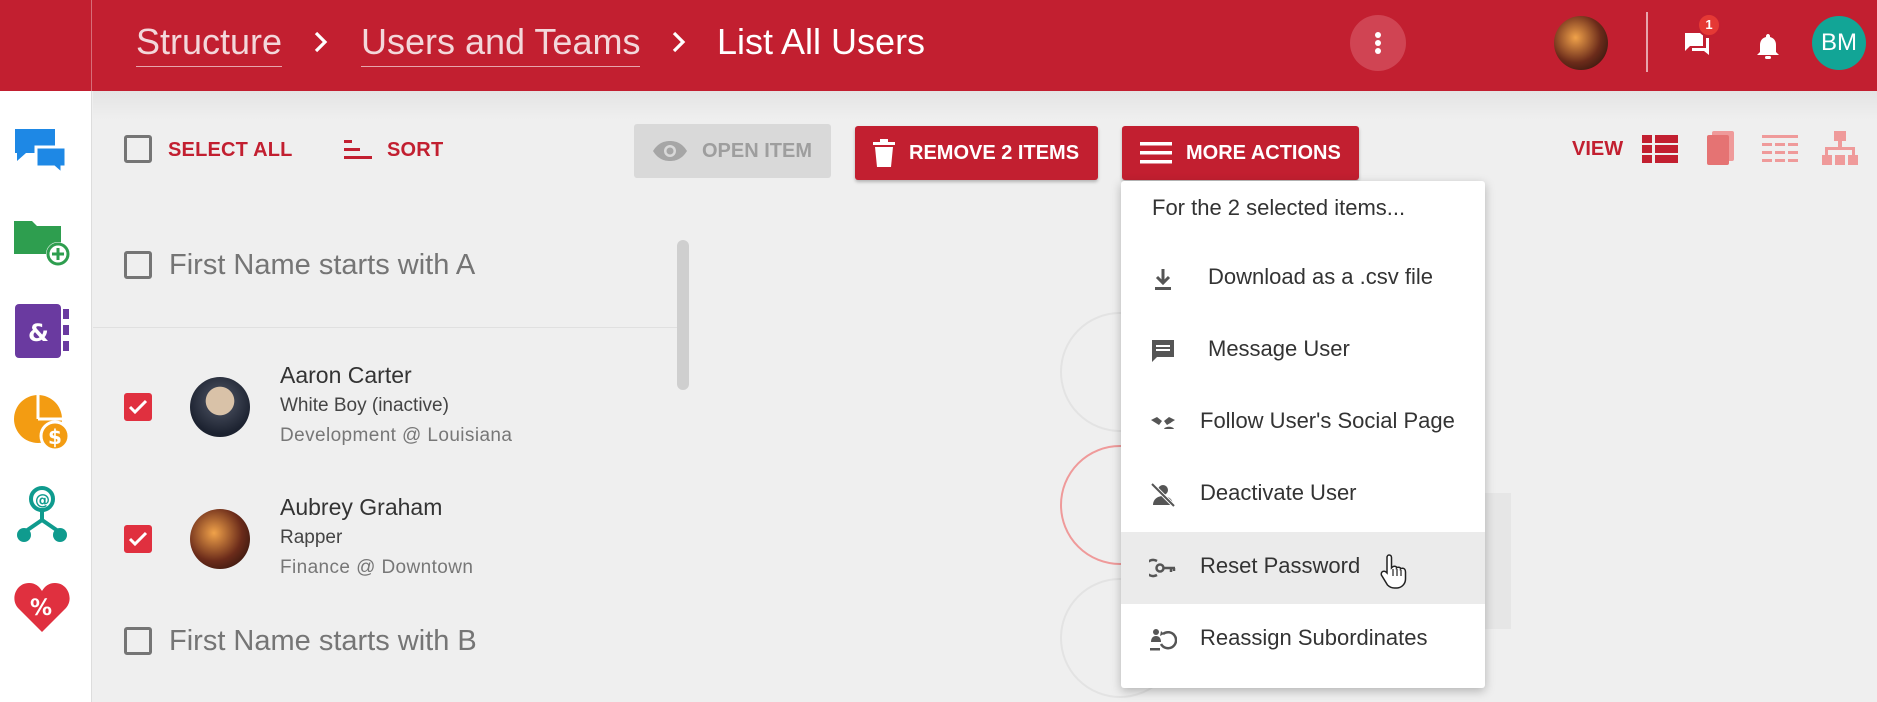 This screenshot has width=1877, height=702. Describe the element at coordinates (1393, 571) in the screenshot. I see `hand-cursor-icon` at that location.